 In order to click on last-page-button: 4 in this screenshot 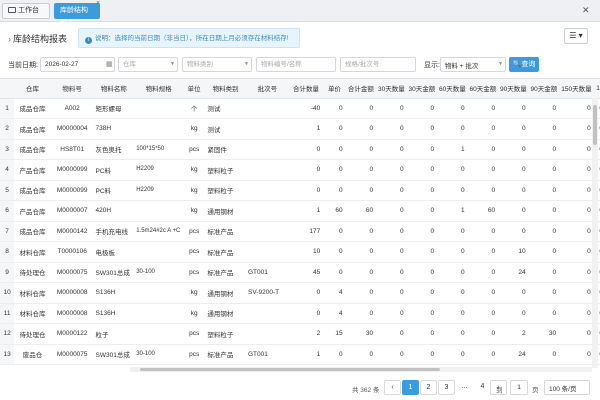, I will do `click(482, 387)`.